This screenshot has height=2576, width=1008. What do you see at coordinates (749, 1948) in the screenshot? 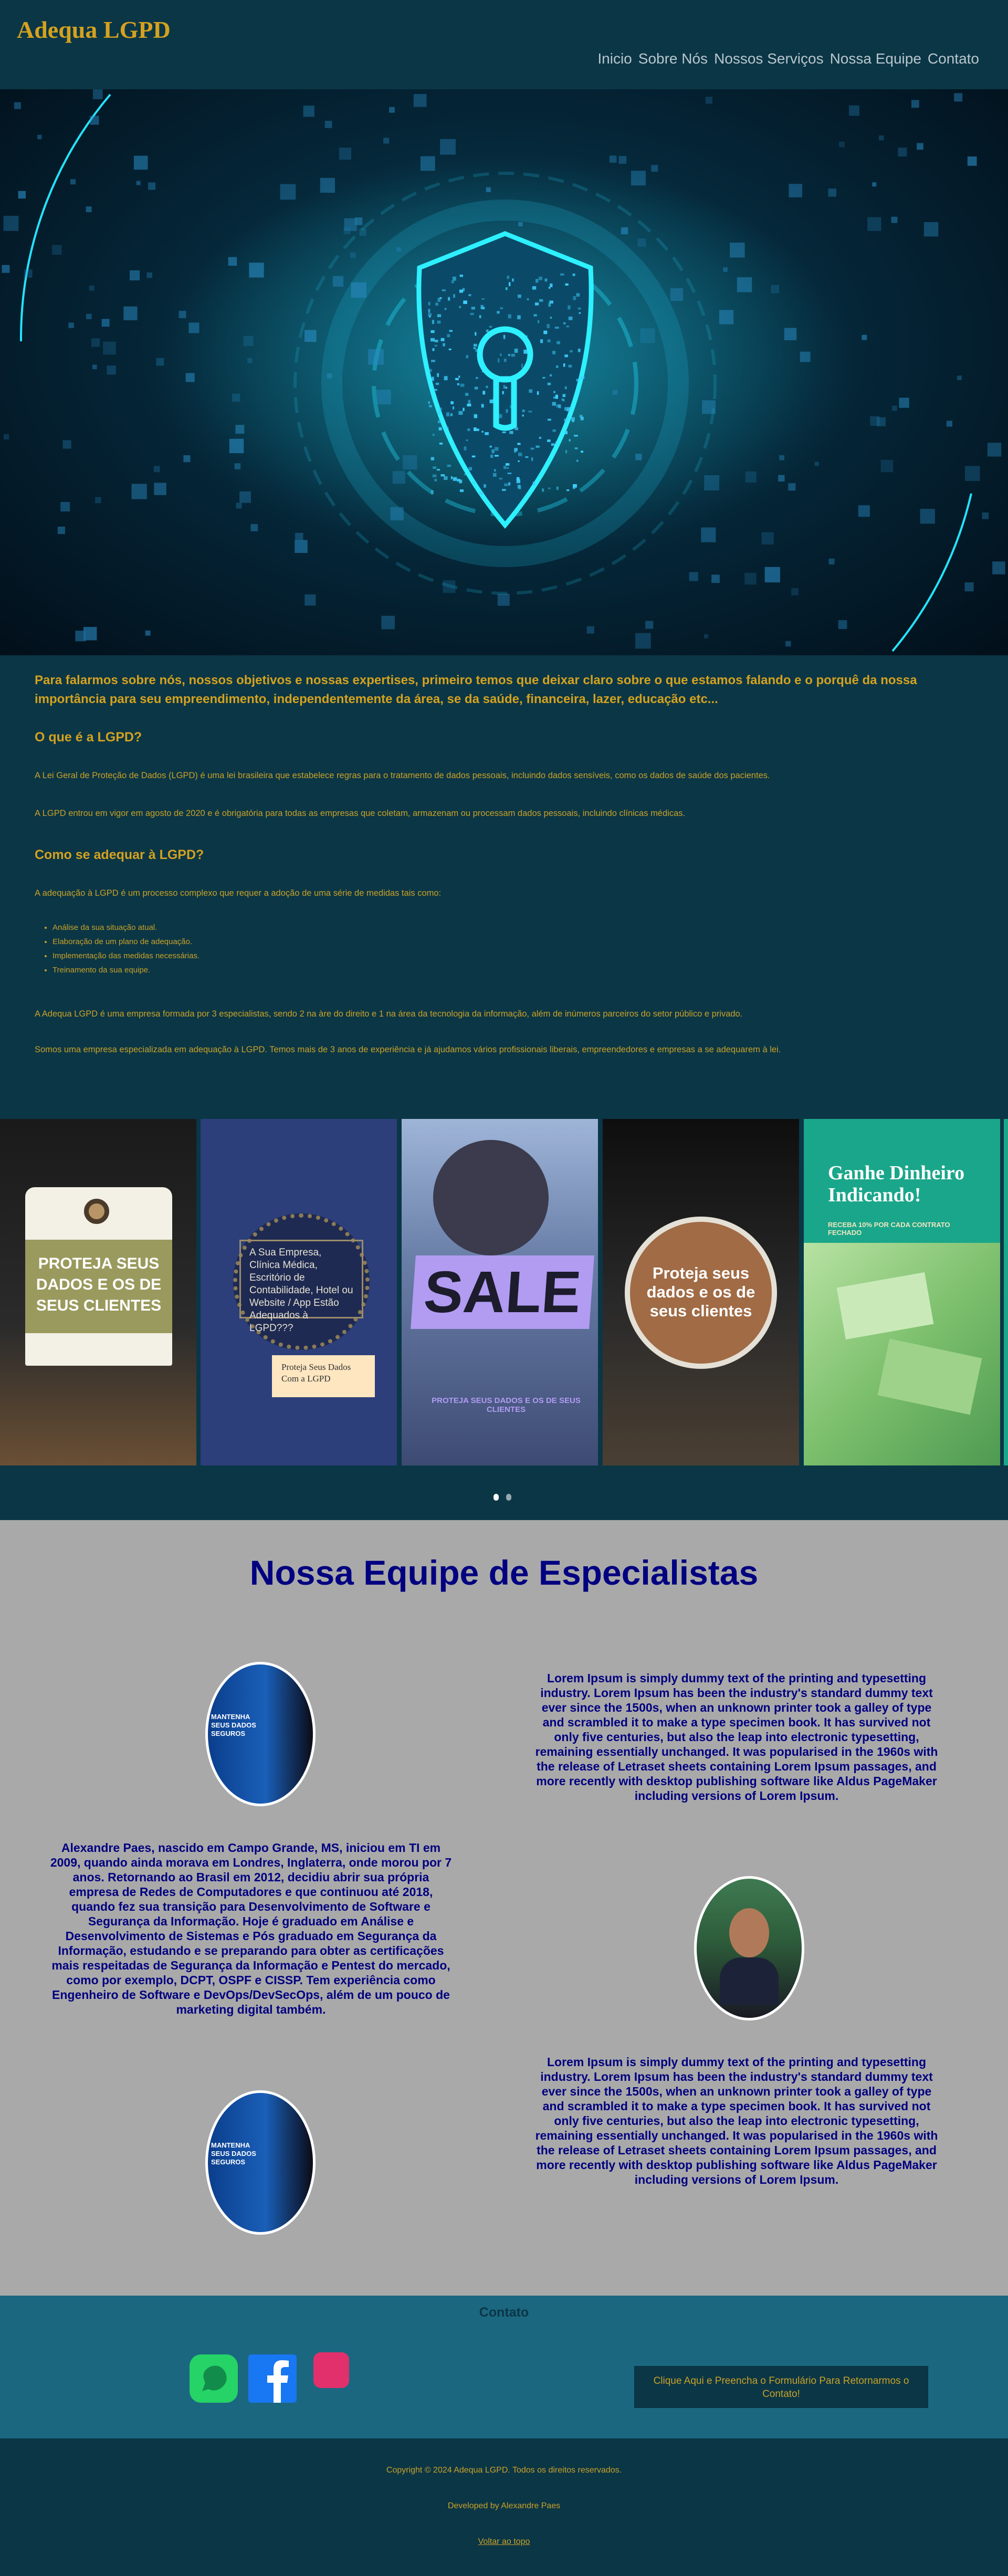
I see `member-photo-alexandre` at bounding box center [749, 1948].